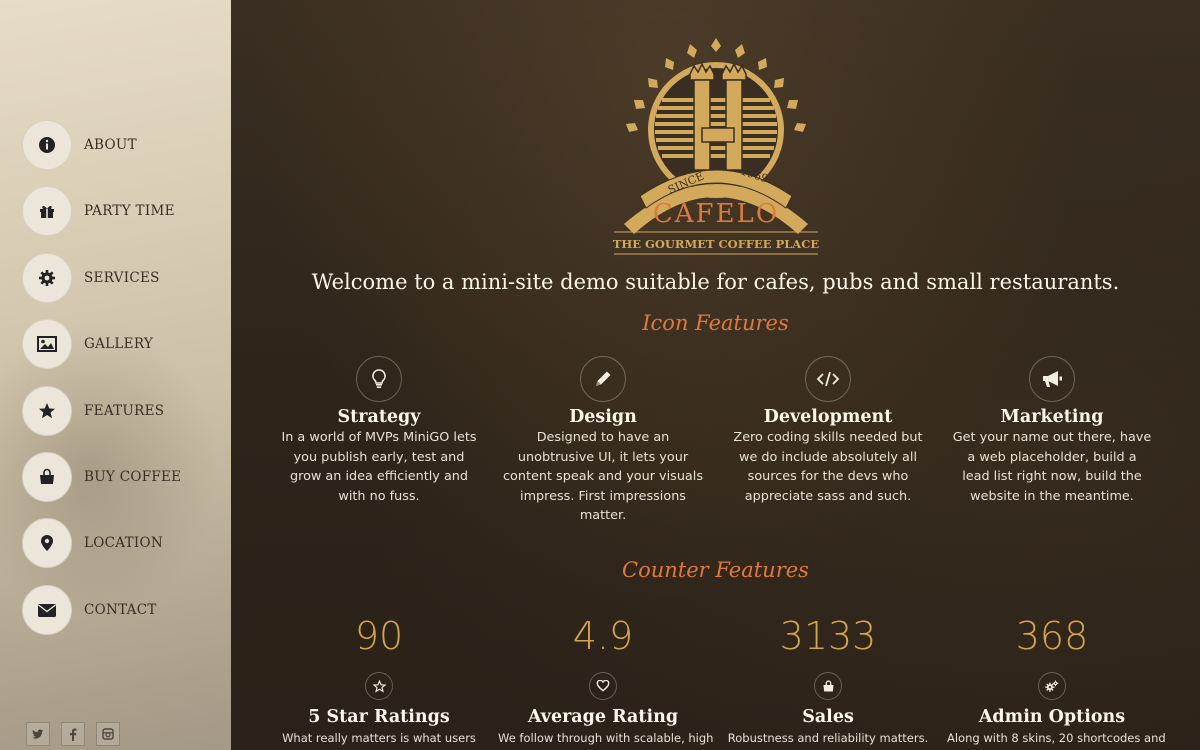 The height and width of the screenshot is (750, 1200). I want to click on sidebar-item-label: CONTACT, so click(120, 609).